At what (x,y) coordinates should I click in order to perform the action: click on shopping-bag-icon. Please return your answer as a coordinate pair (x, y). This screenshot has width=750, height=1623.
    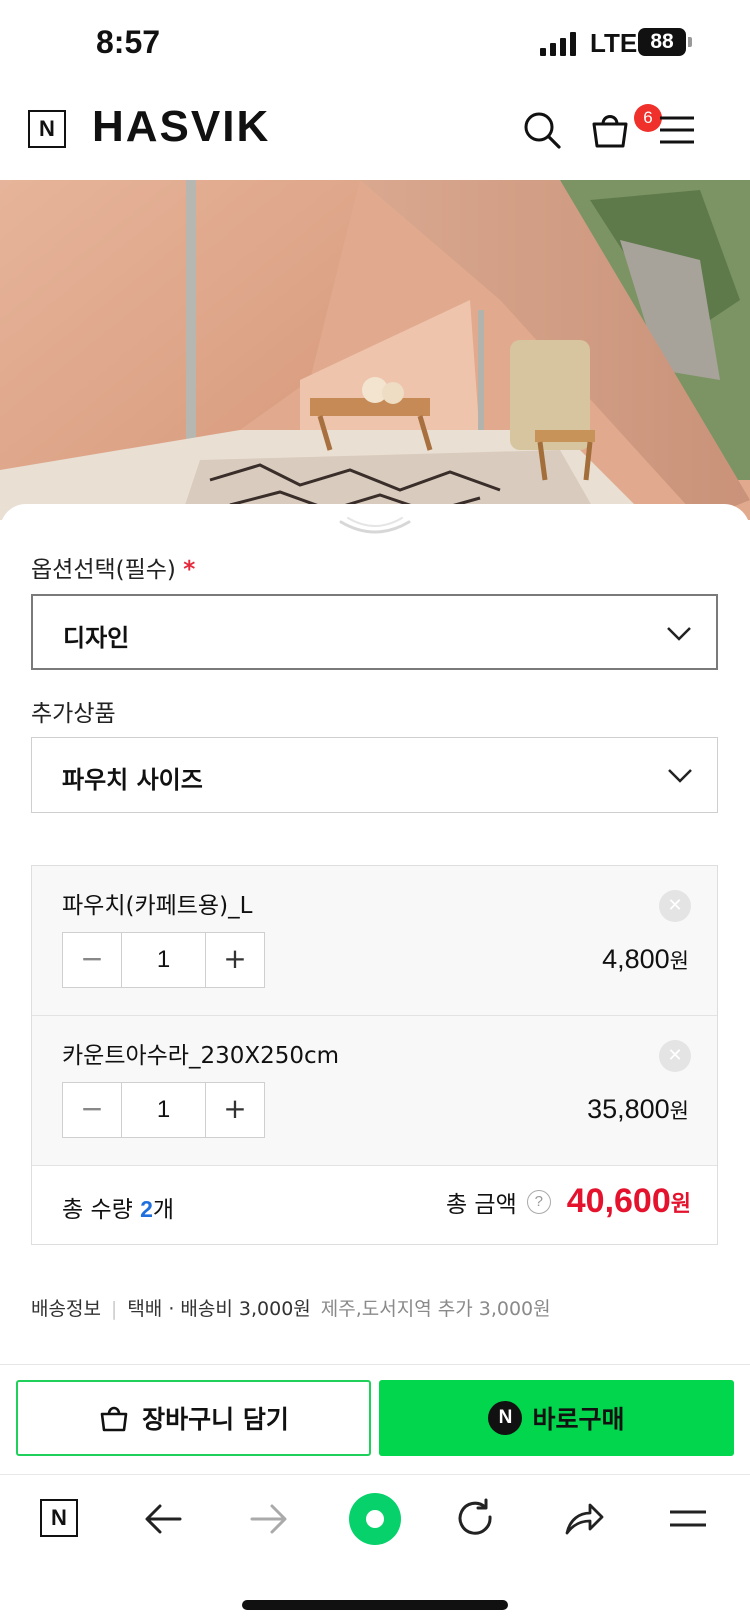
    Looking at the image, I should click on (114, 1419).